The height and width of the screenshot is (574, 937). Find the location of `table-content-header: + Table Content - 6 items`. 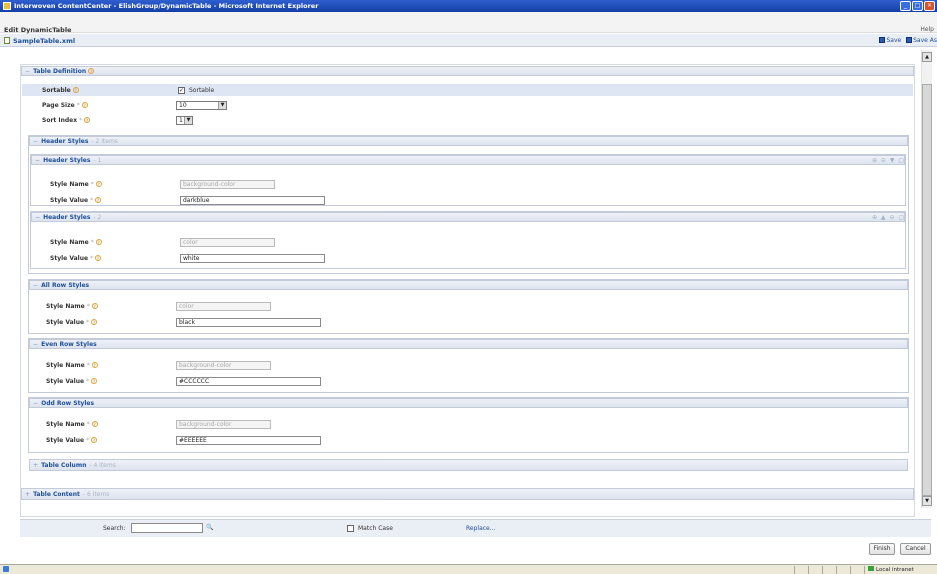

table-content-header: + Table Content - 6 items is located at coordinates (467, 494).